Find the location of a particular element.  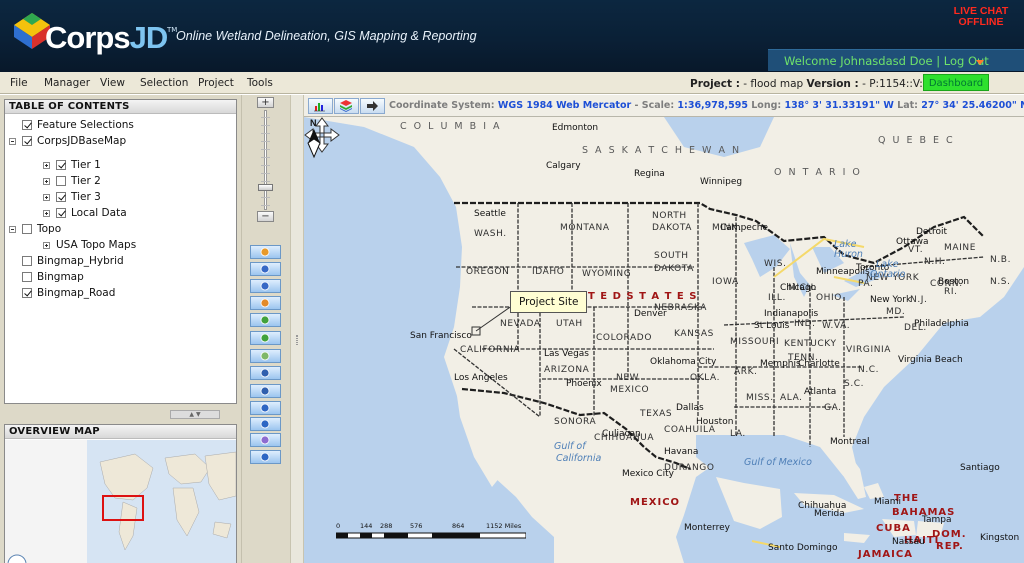

user-menu-caret-icon is located at coordinates (980, 62).